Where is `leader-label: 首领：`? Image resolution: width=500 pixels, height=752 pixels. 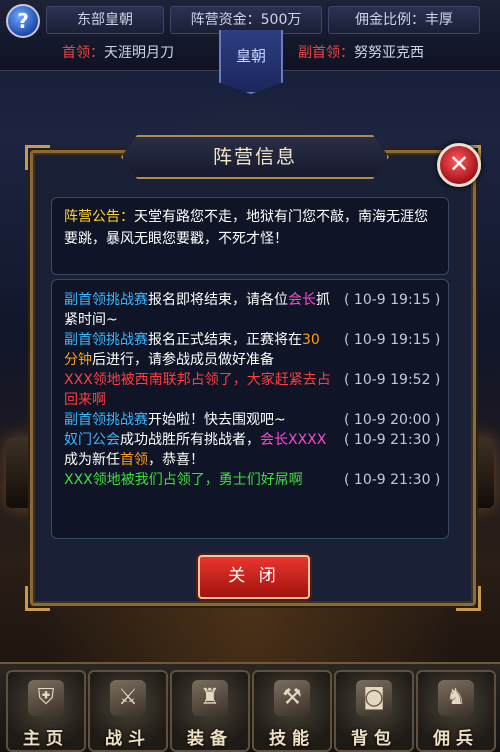
leader-label: 首领： is located at coordinates (83, 53).